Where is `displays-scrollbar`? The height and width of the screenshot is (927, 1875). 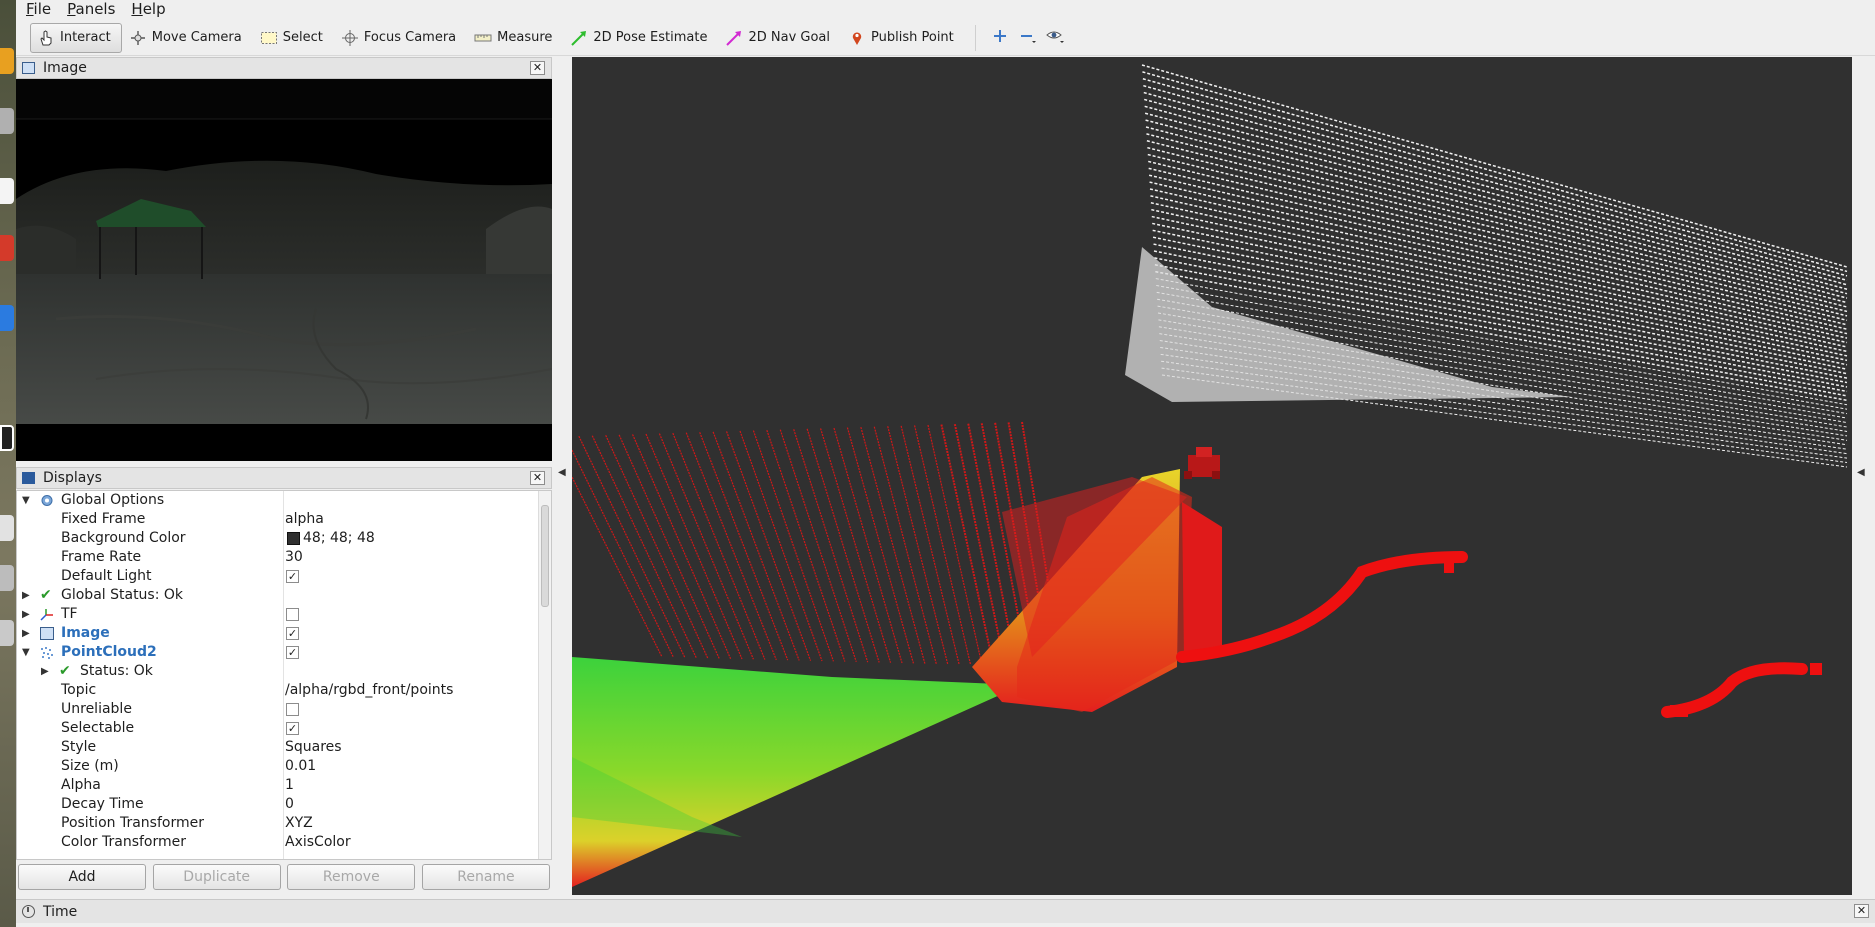 displays-scrollbar is located at coordinates (544, 675).